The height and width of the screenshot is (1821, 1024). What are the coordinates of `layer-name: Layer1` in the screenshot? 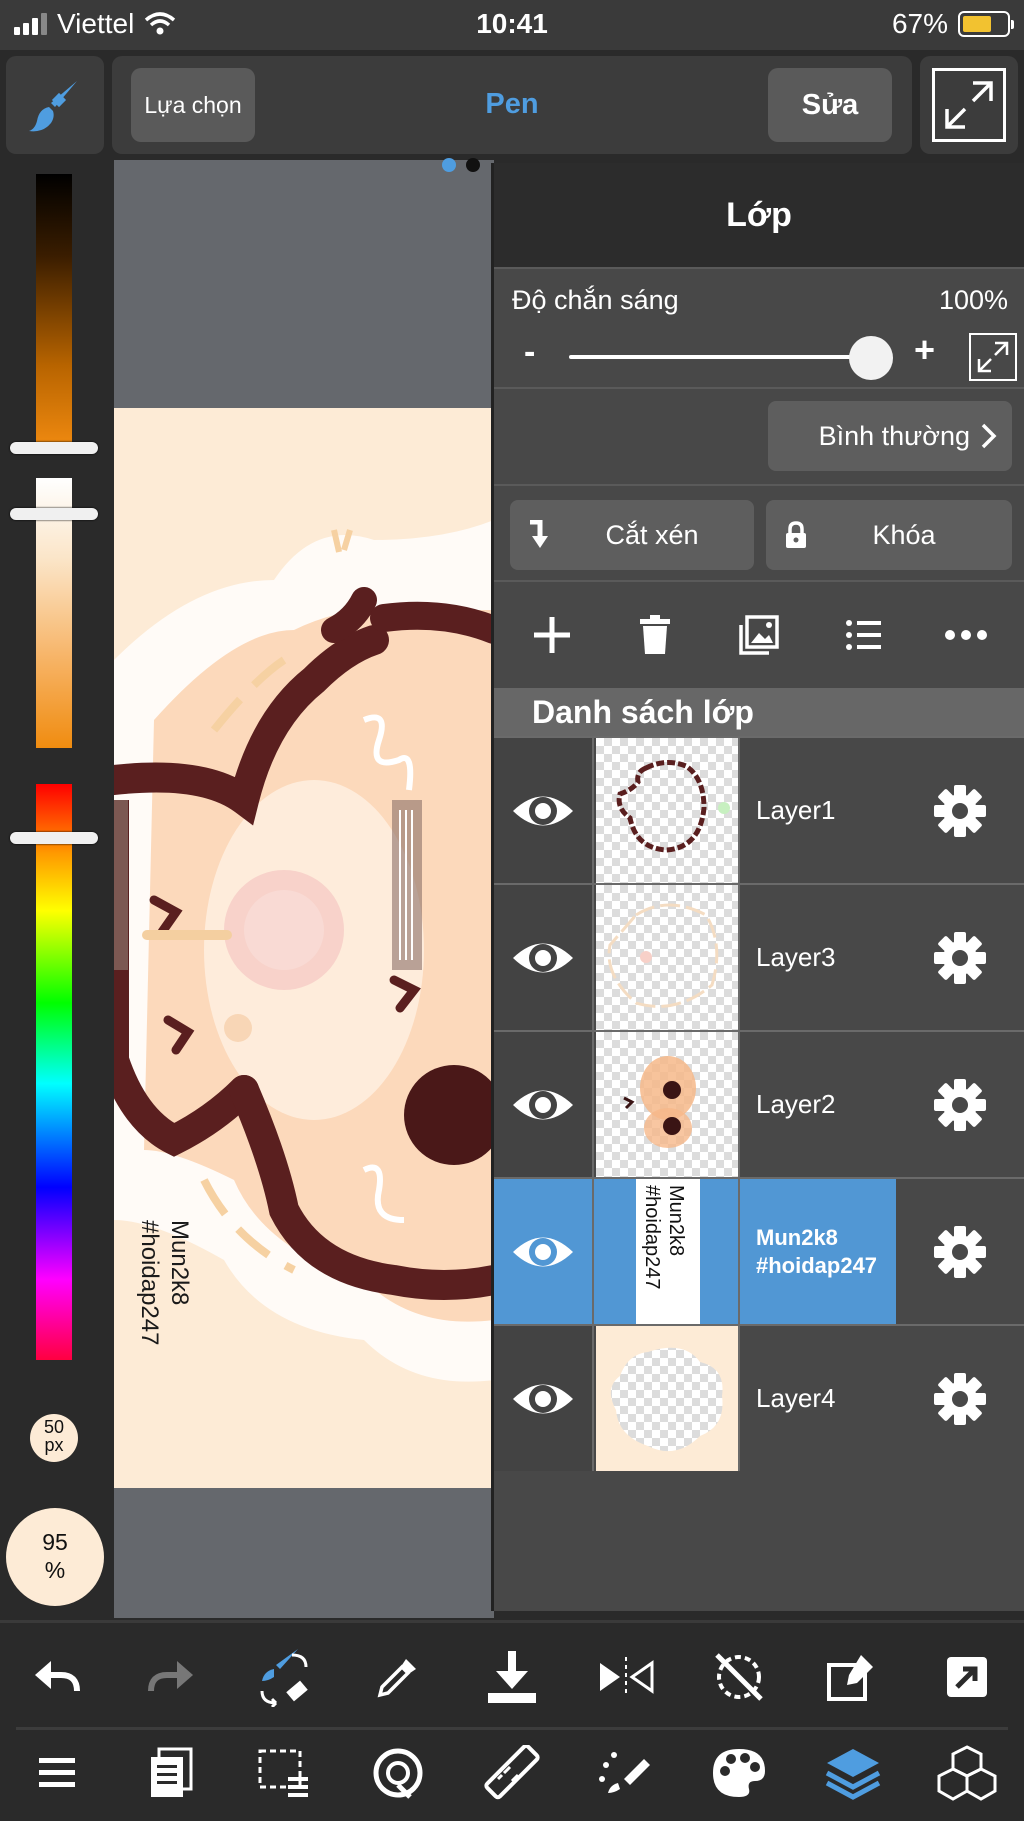 It's located at (796, 810).